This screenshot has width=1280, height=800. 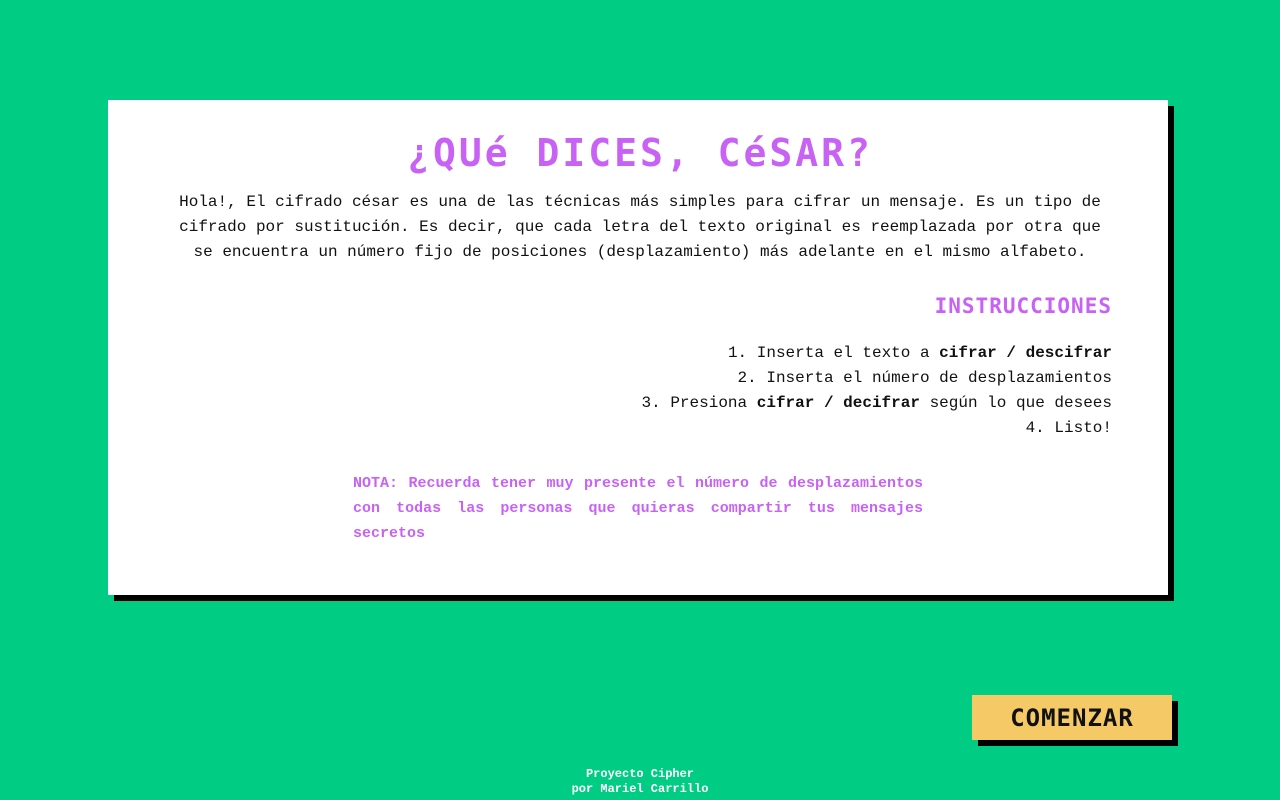 What do you see at coordinates (833, 353) in the screenshot?
I see `instruction-step-1-text: 1. Inserta el texto a` at bounding box center [833, 353].